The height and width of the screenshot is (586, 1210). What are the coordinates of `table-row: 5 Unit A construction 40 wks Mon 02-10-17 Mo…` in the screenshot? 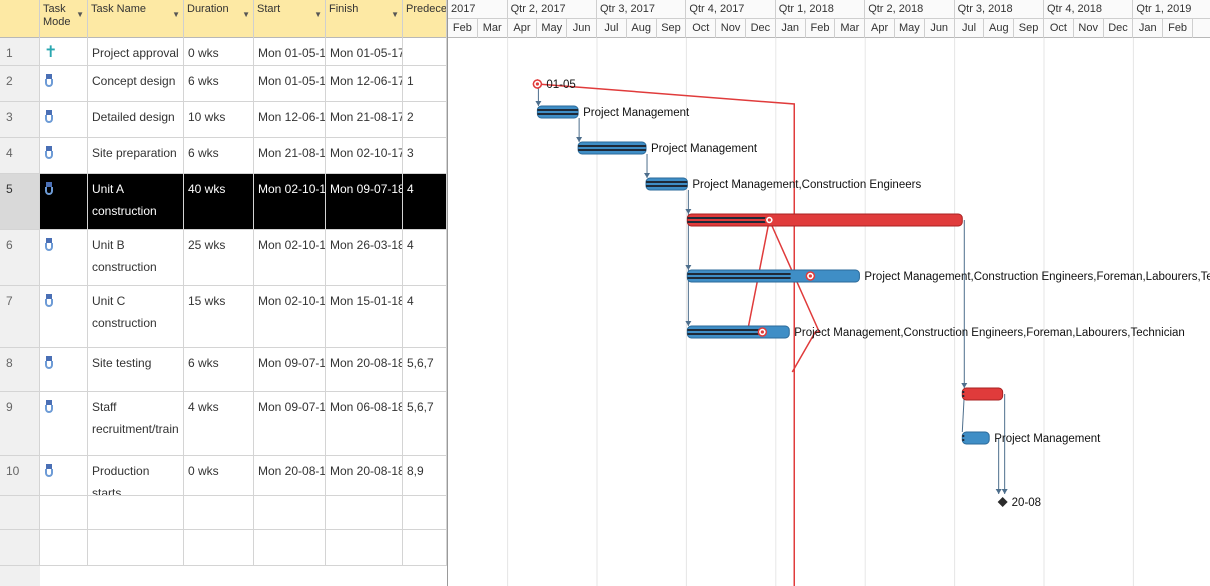 It's located at (223, 202).